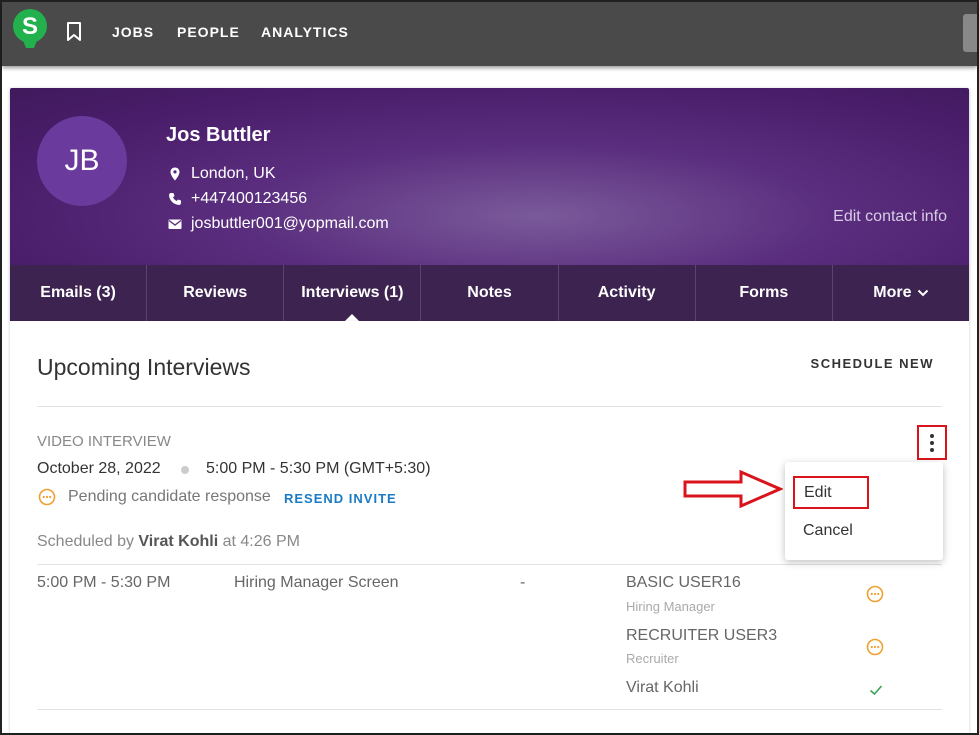  What do you see at coordinates (216, 293) in the screenshot?
I see `tab-reviews: Reviews` at bounding box center [216, 293].